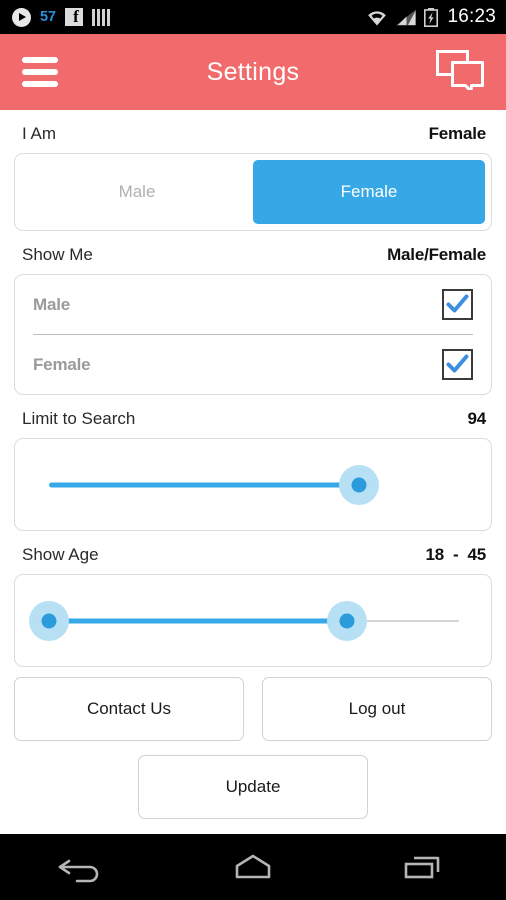 This screenshot has width=506, height=900. What do you see at coordinates (436, 254) in the screenshot?
I see `show-me-value: Male/Female` at bounding box center [436, 254].